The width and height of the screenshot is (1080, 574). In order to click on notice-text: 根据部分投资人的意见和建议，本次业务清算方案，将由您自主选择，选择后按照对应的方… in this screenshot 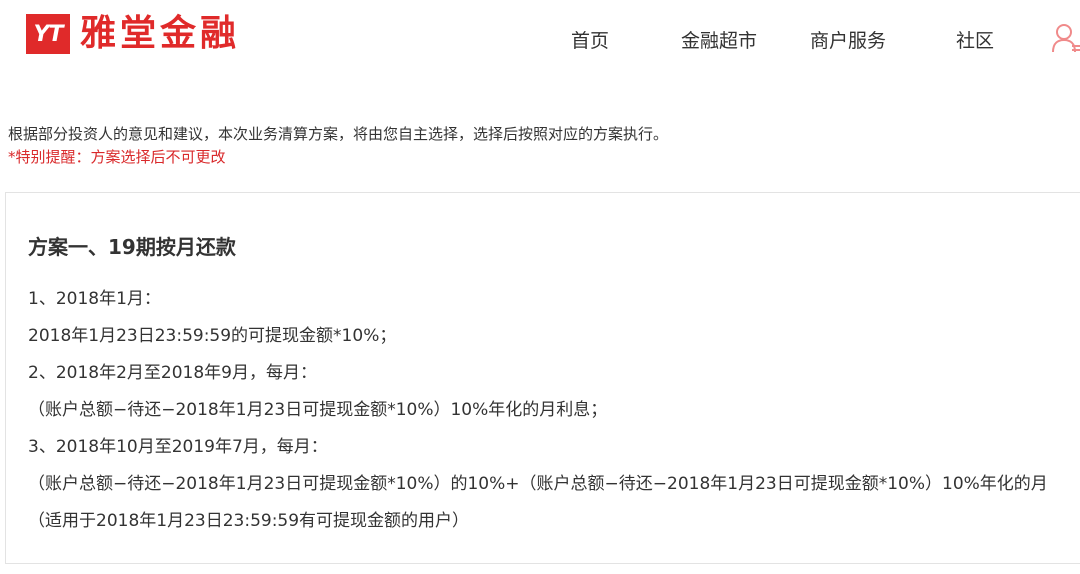, I will do `click(338, 134)`.